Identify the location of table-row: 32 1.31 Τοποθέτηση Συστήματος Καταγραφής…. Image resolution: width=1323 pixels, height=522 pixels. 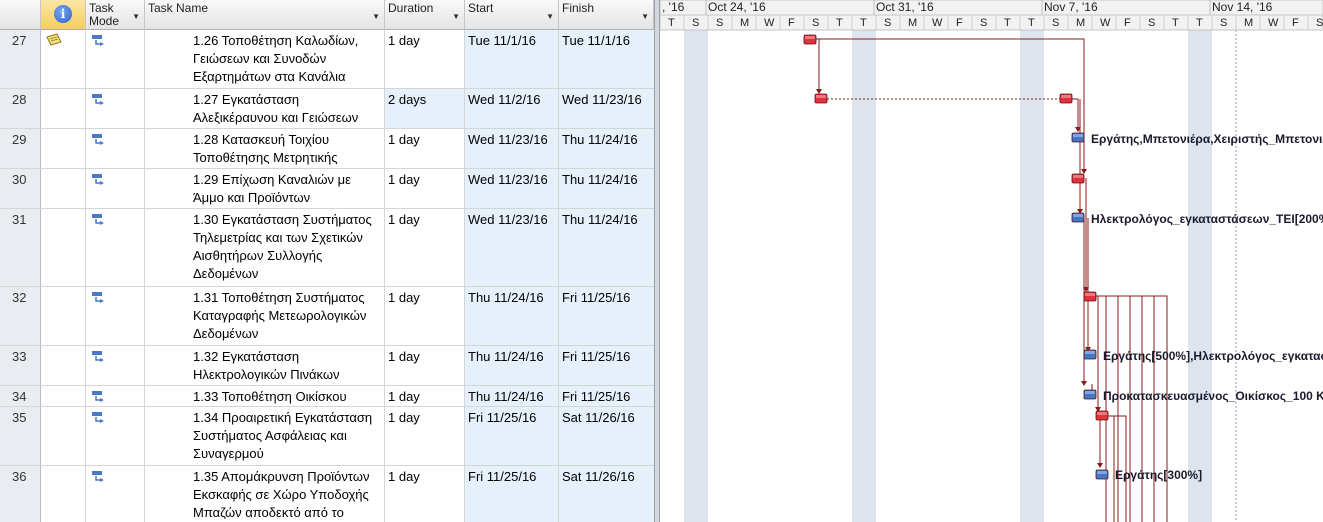
(327, 316).